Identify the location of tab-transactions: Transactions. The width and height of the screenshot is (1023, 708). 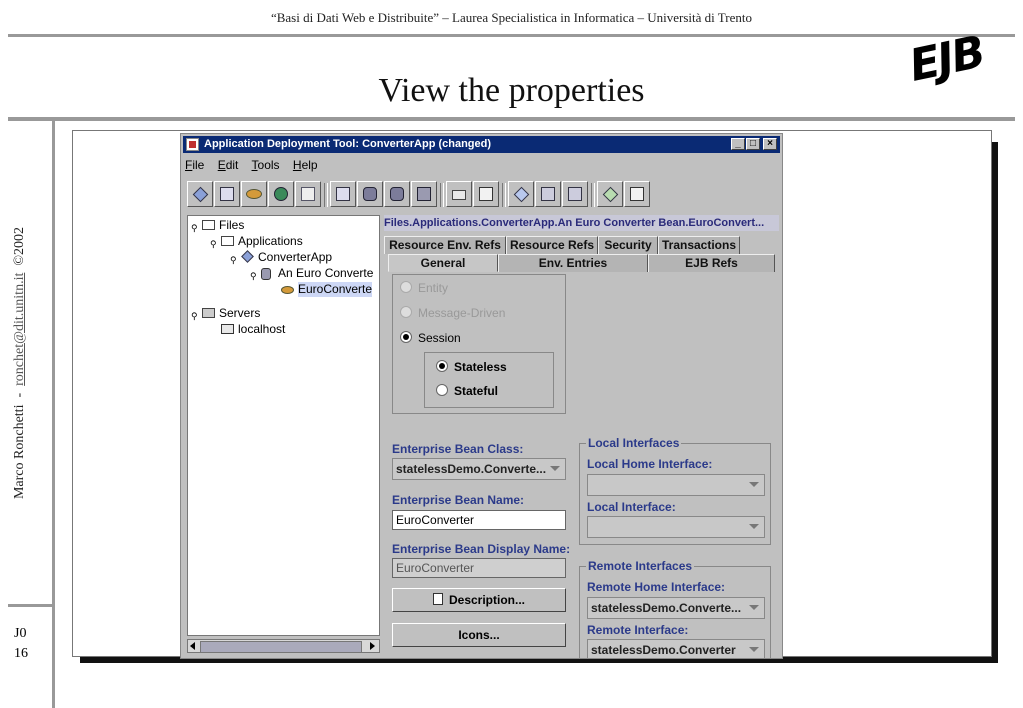
(699, 245).